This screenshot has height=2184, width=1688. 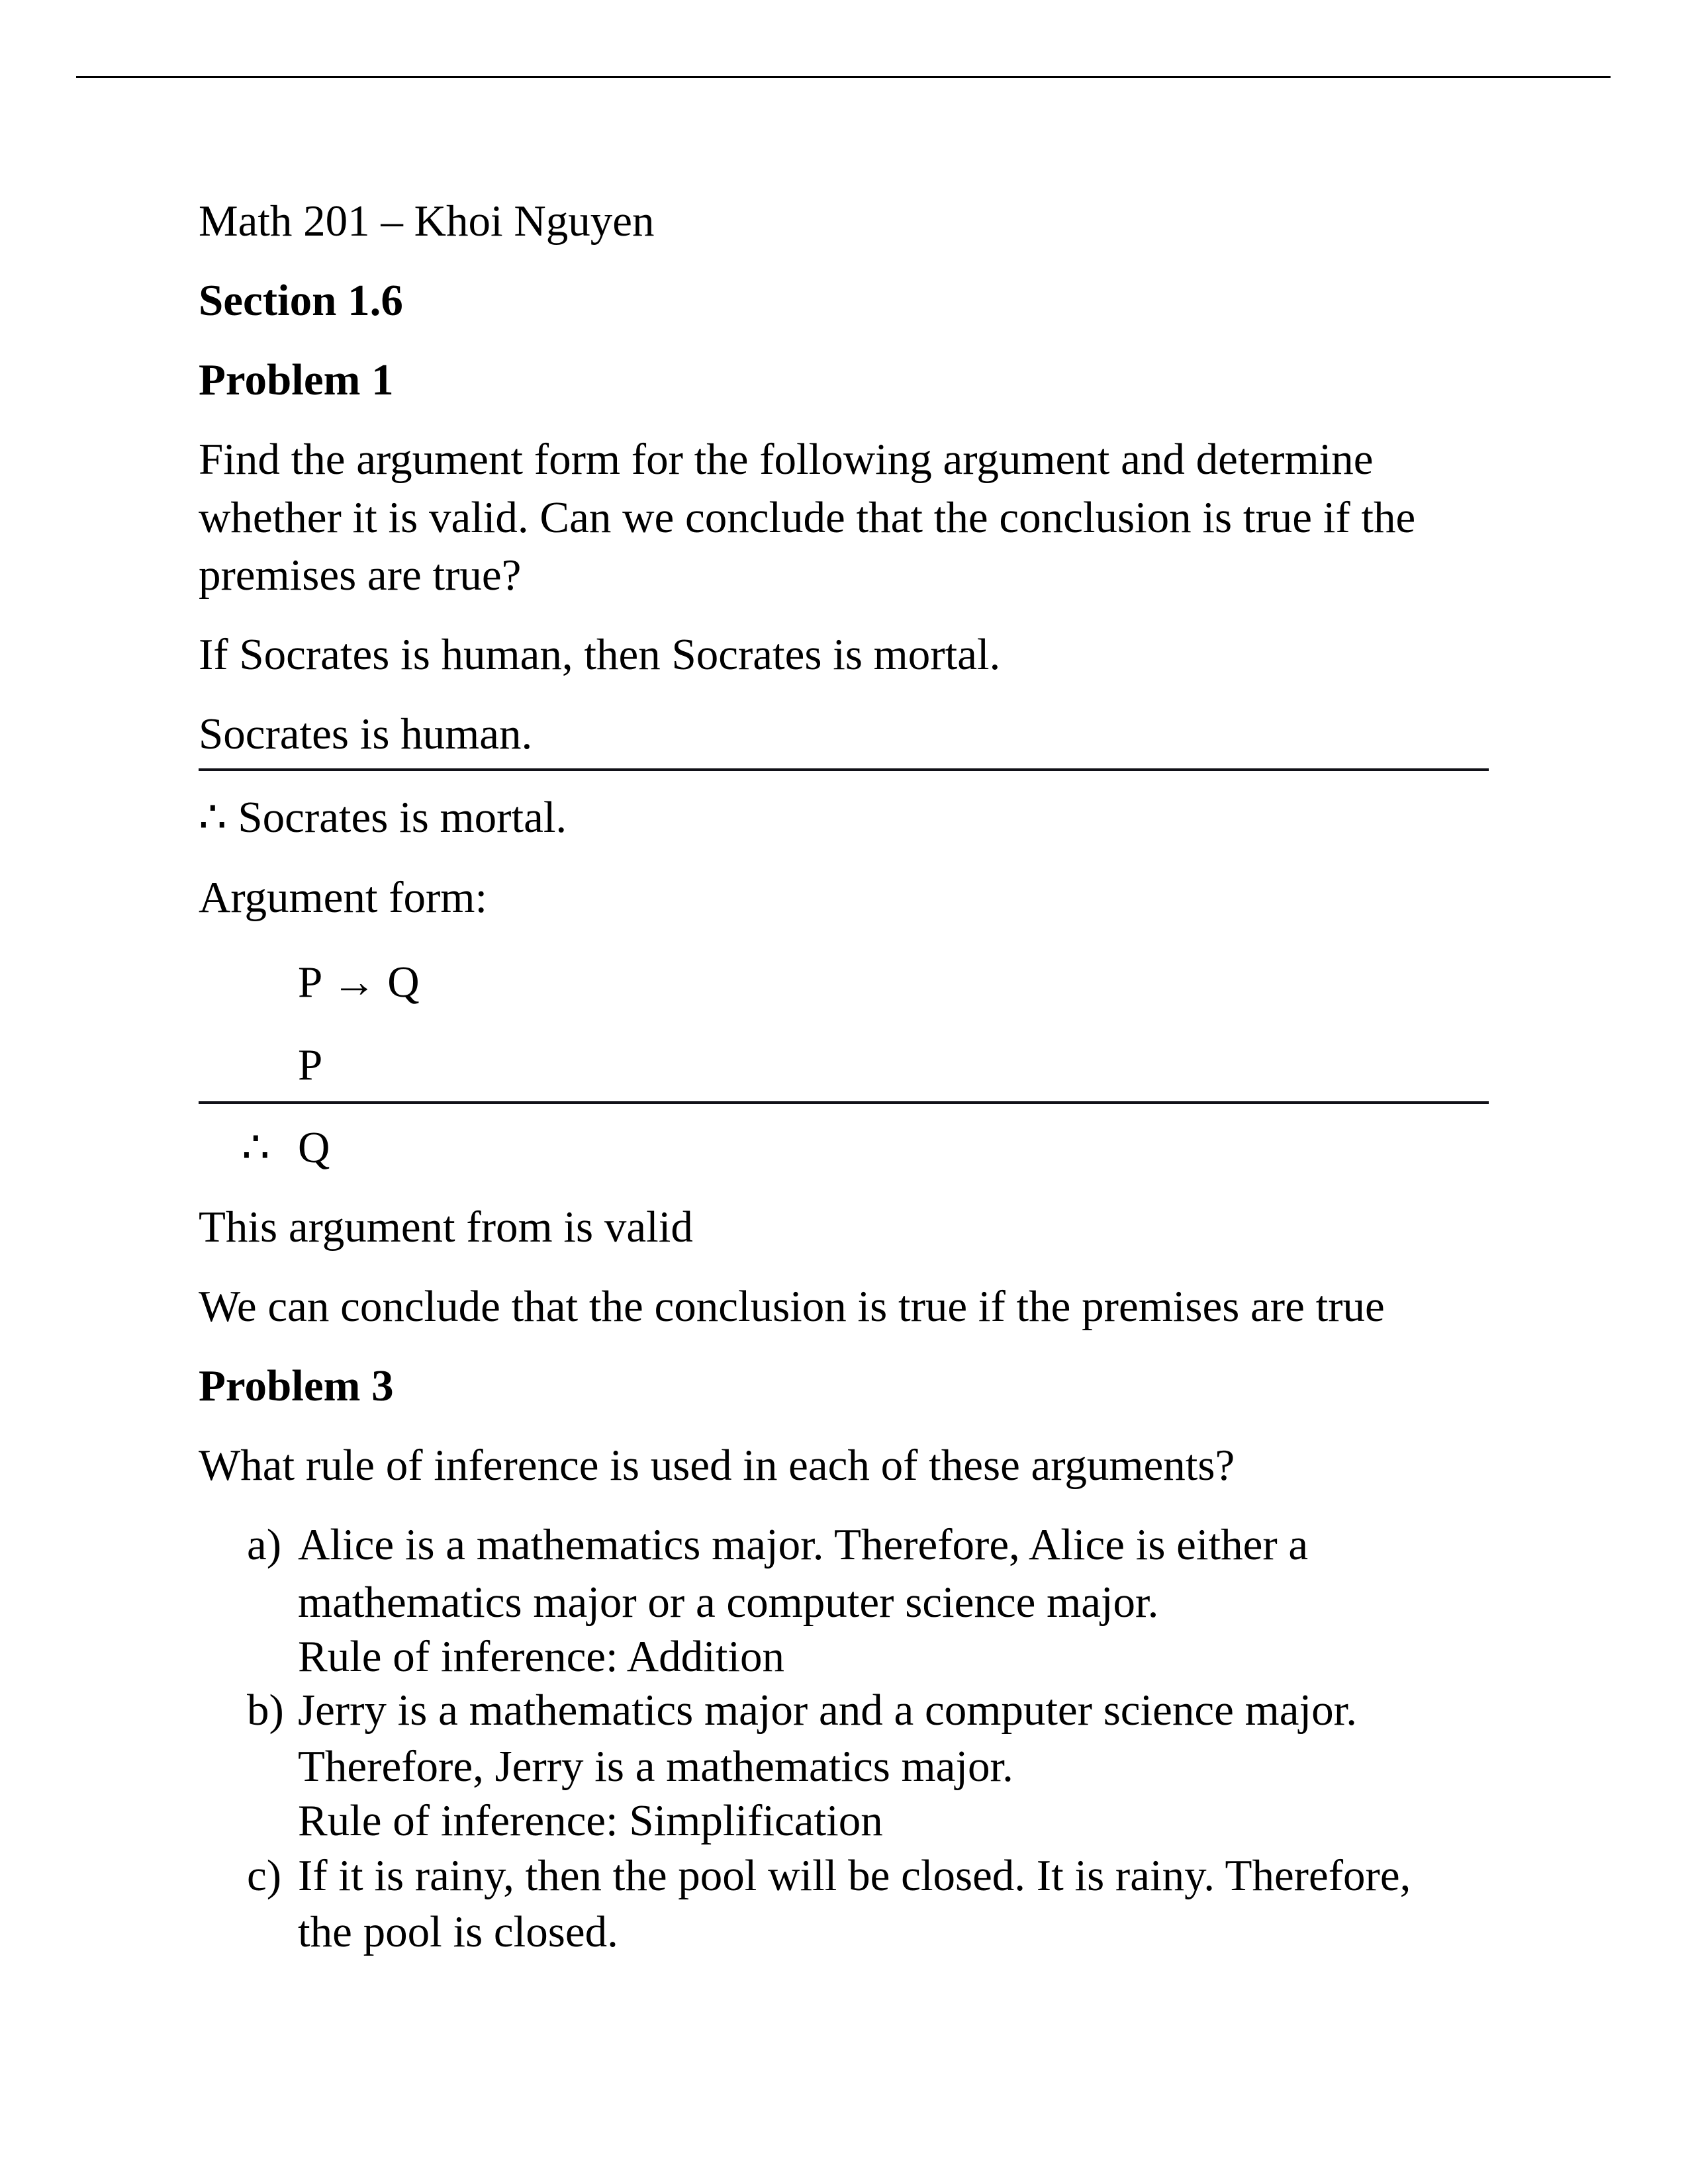 I want to click on problem3-heading: Problem 3, so click(x=296, y=1385).